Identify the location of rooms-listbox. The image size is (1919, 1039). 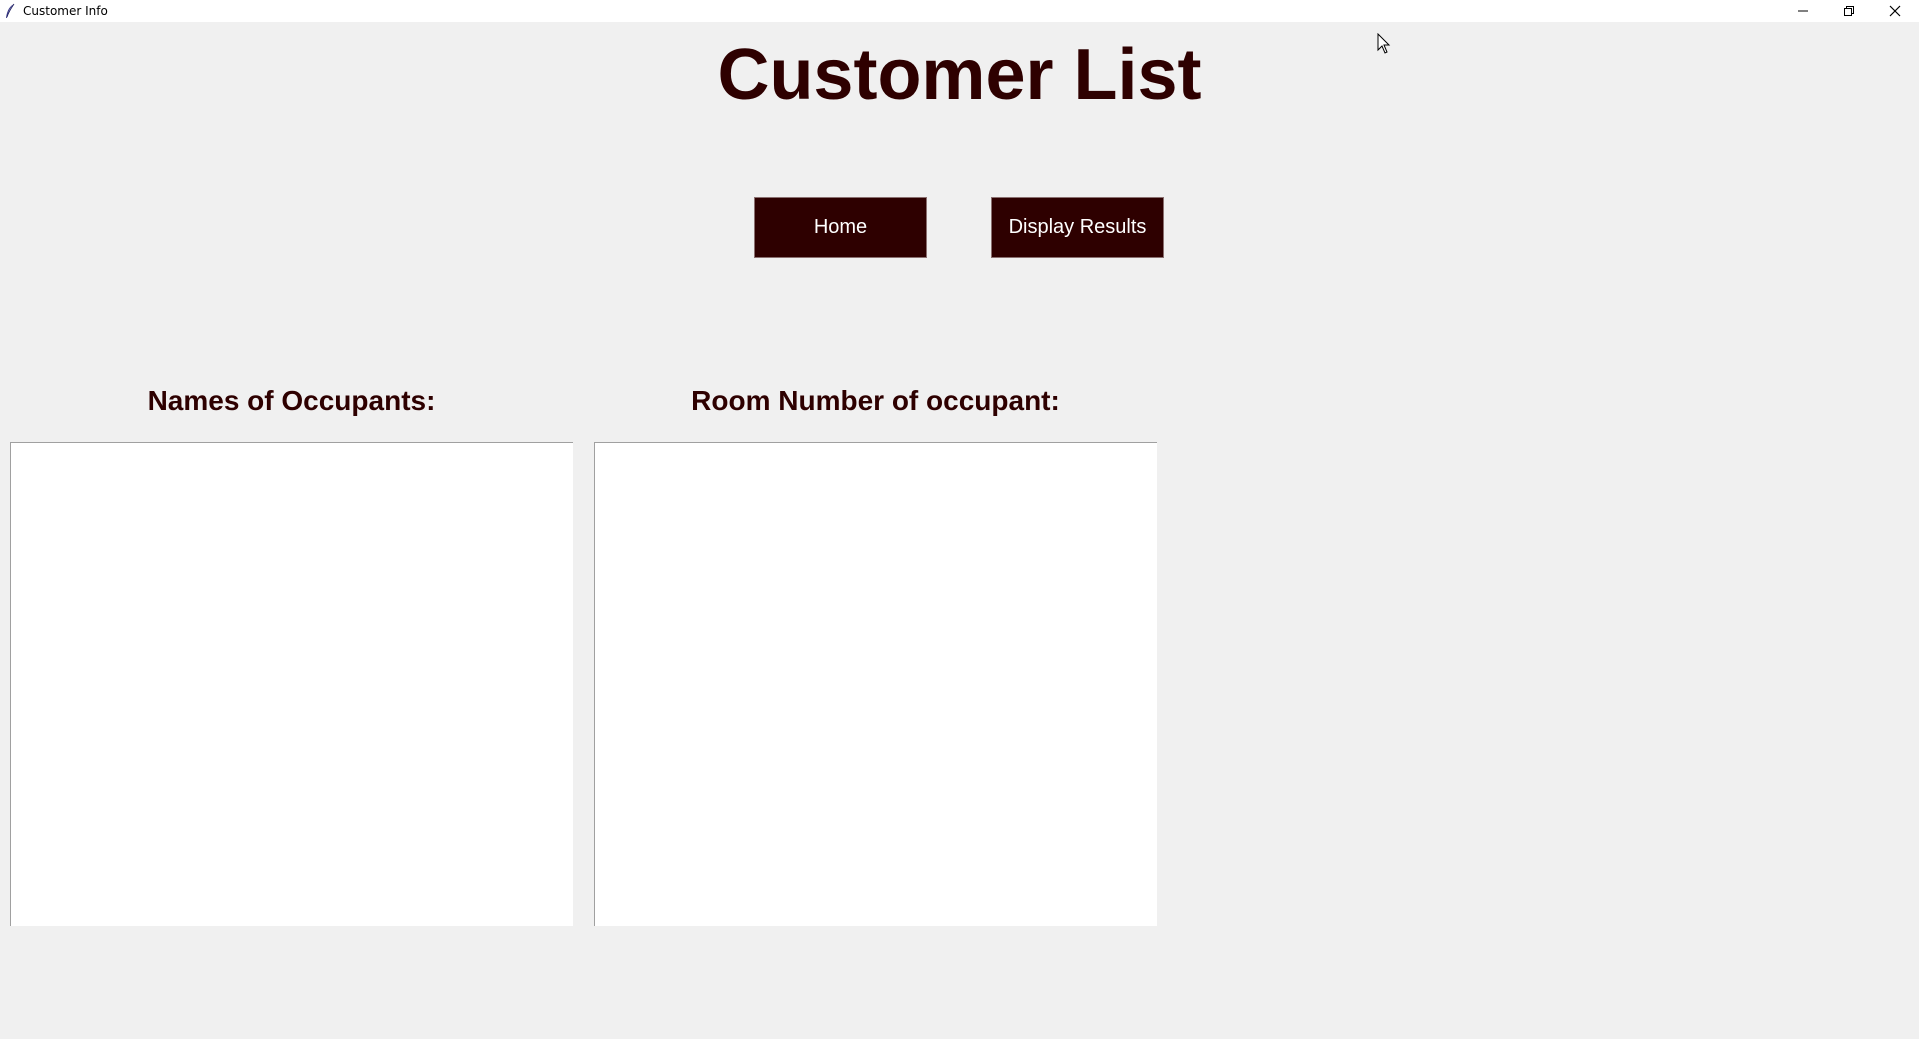
(875, 684).